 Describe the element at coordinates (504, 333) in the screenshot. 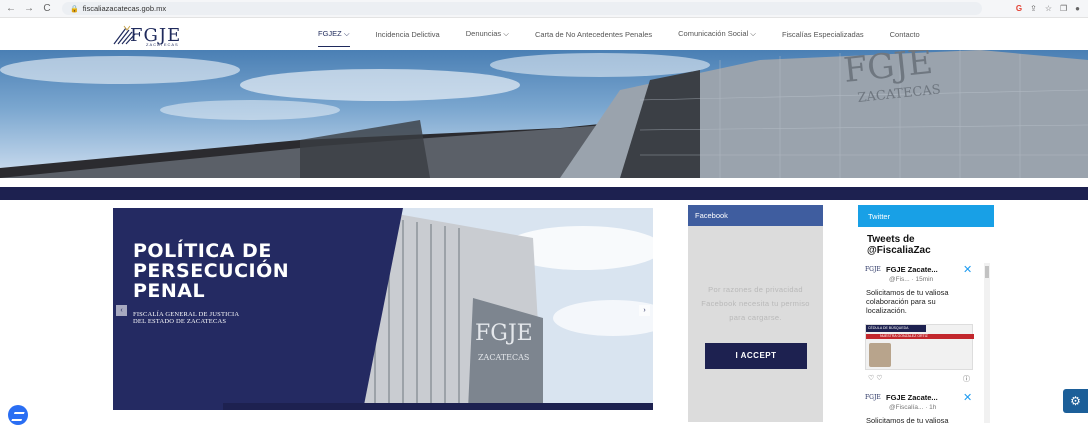

I see `slide-sign-fgje: FGJE` at that location.